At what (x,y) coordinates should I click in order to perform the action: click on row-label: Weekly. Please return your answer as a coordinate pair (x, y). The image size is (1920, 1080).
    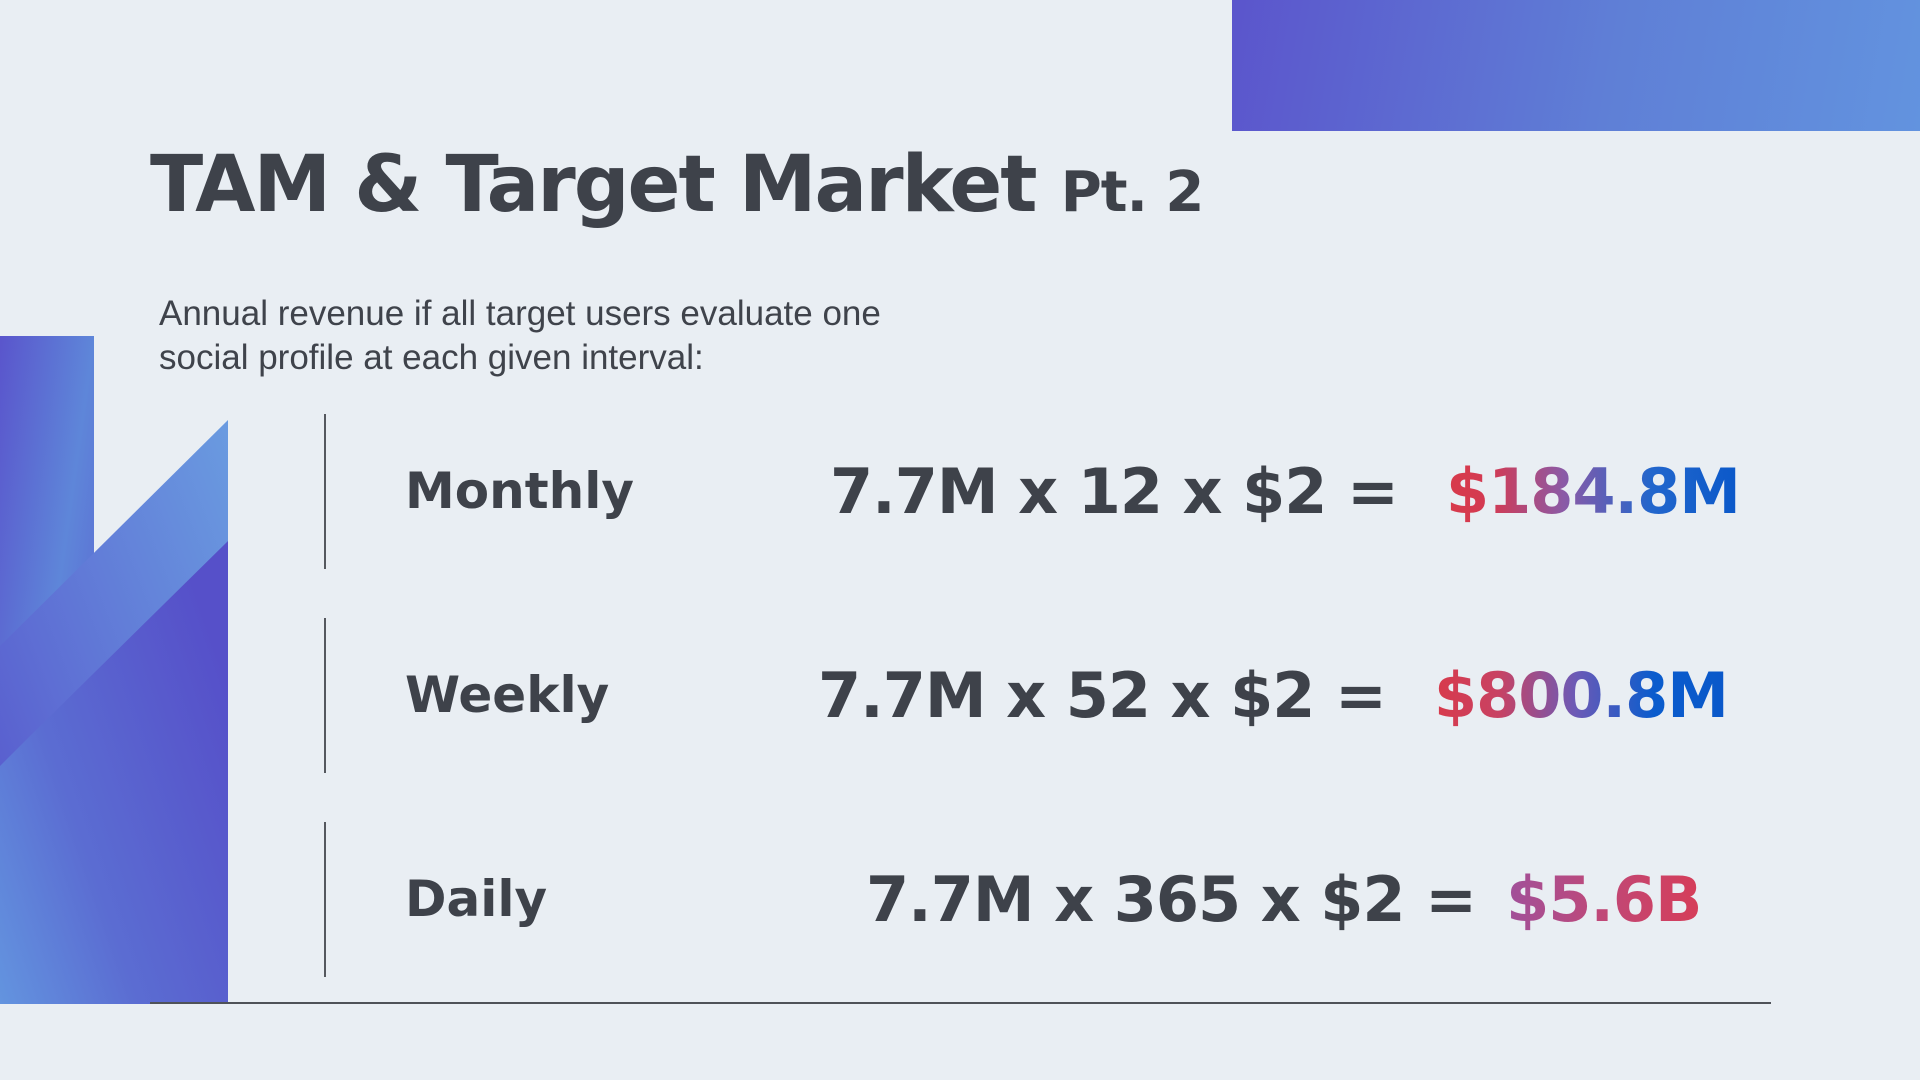
    Looking at the image, I should click on (507, 695).